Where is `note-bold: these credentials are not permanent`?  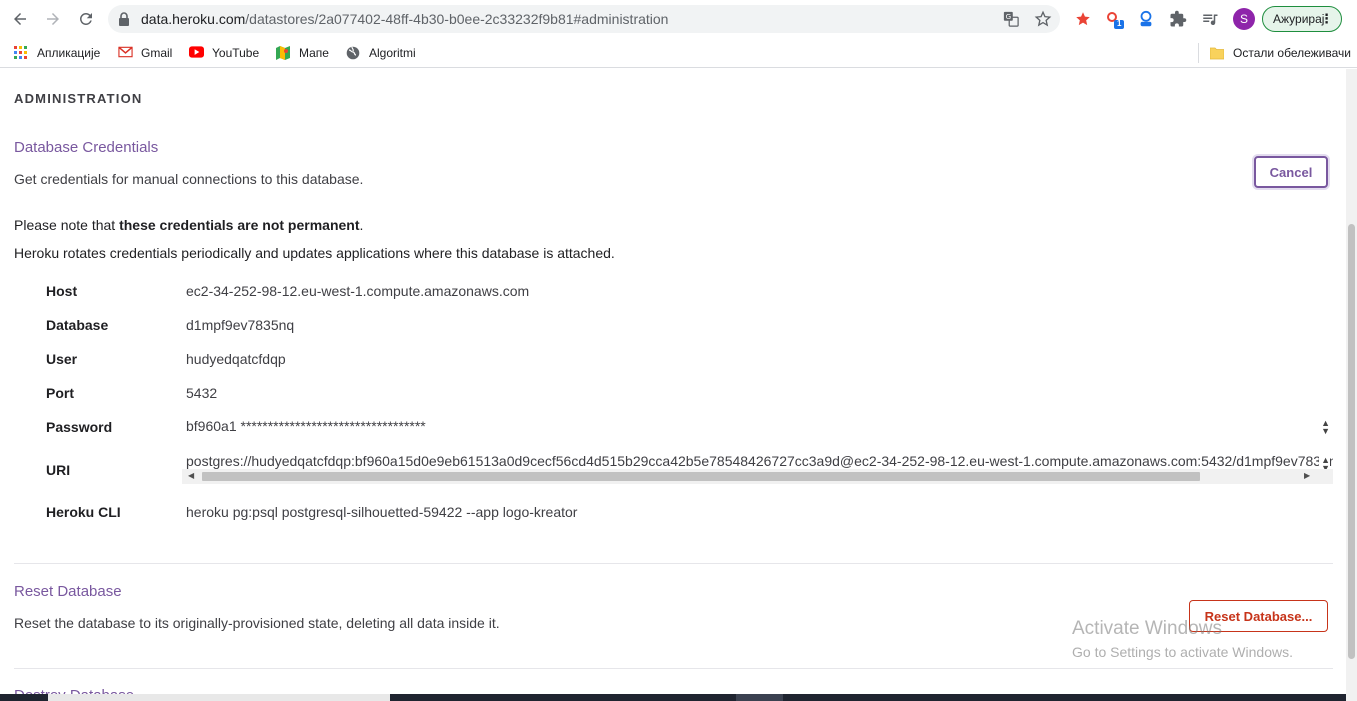
note-bold: these credentials are not permanent is located at coordinates (239, 225).